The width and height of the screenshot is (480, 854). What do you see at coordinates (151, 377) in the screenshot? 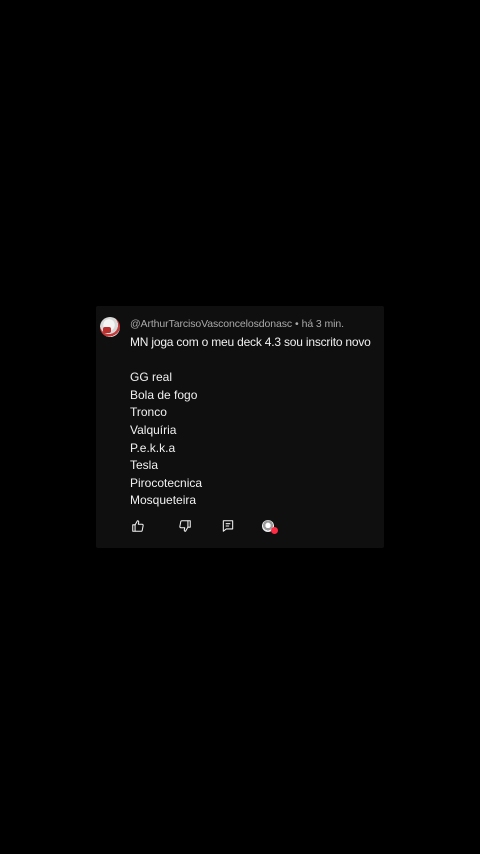
I see `deck-card: GG real` at bounding box center [151, 377].